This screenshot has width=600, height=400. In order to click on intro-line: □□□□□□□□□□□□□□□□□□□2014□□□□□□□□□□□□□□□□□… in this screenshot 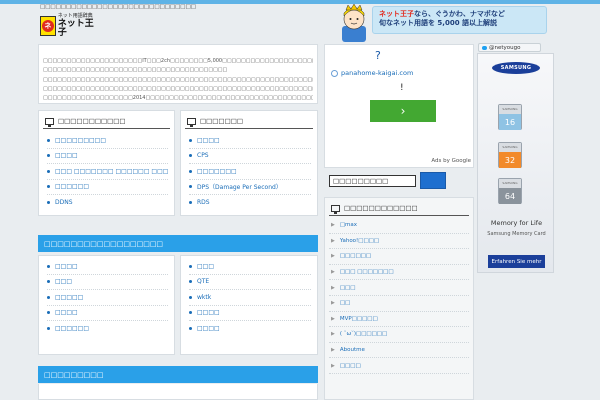, I will do `click(178, 98)`.